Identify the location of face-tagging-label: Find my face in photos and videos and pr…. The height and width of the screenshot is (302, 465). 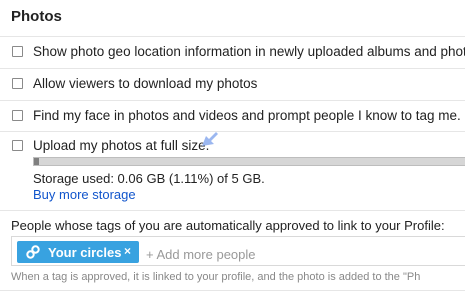
(247, 115).